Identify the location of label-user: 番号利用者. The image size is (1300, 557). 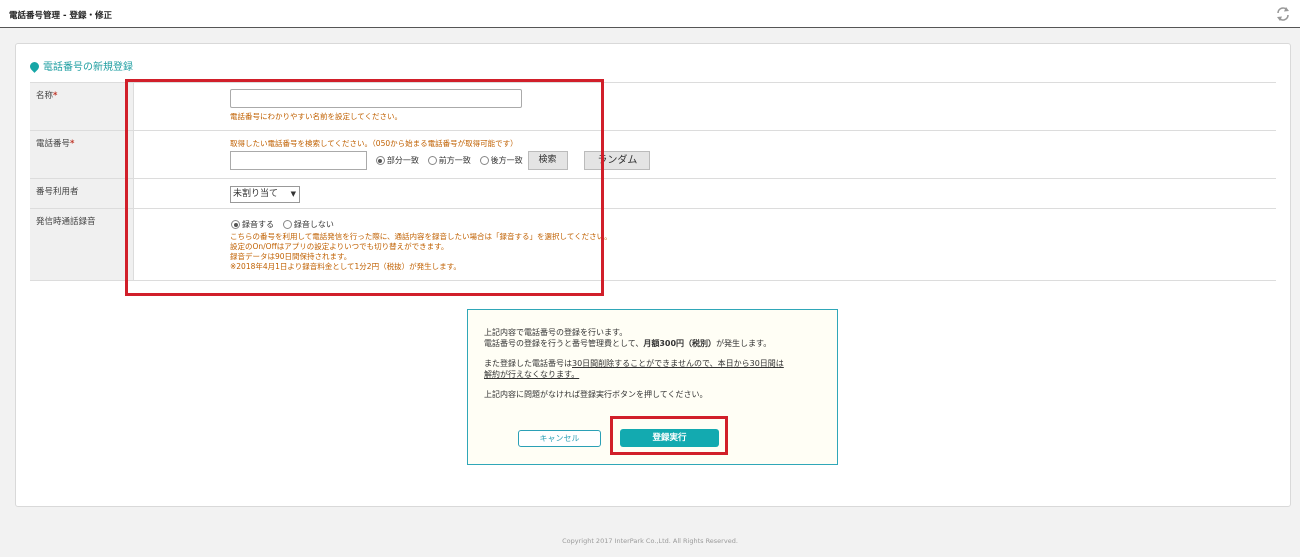
(82, 193).